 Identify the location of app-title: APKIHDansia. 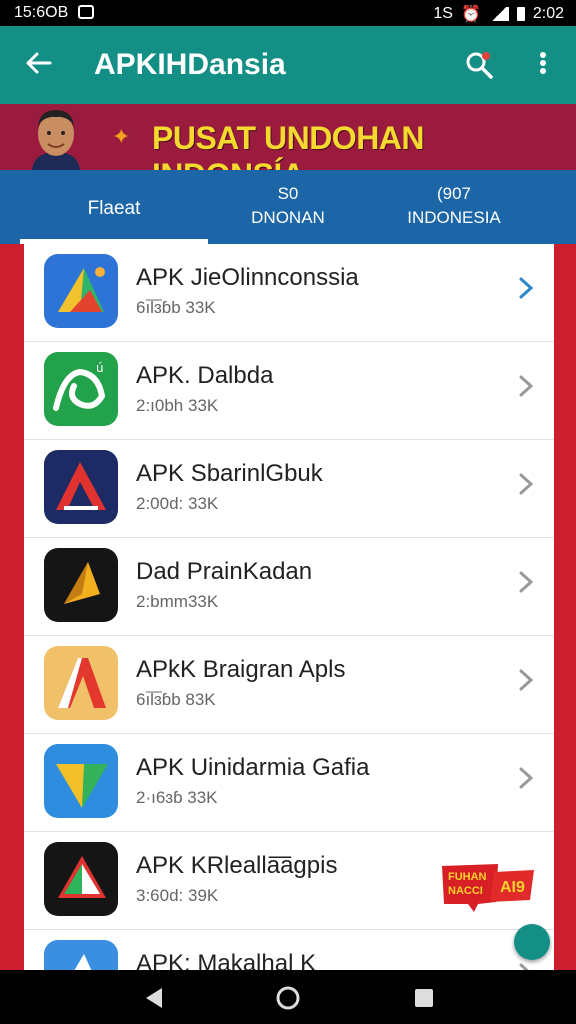
(190, 64).